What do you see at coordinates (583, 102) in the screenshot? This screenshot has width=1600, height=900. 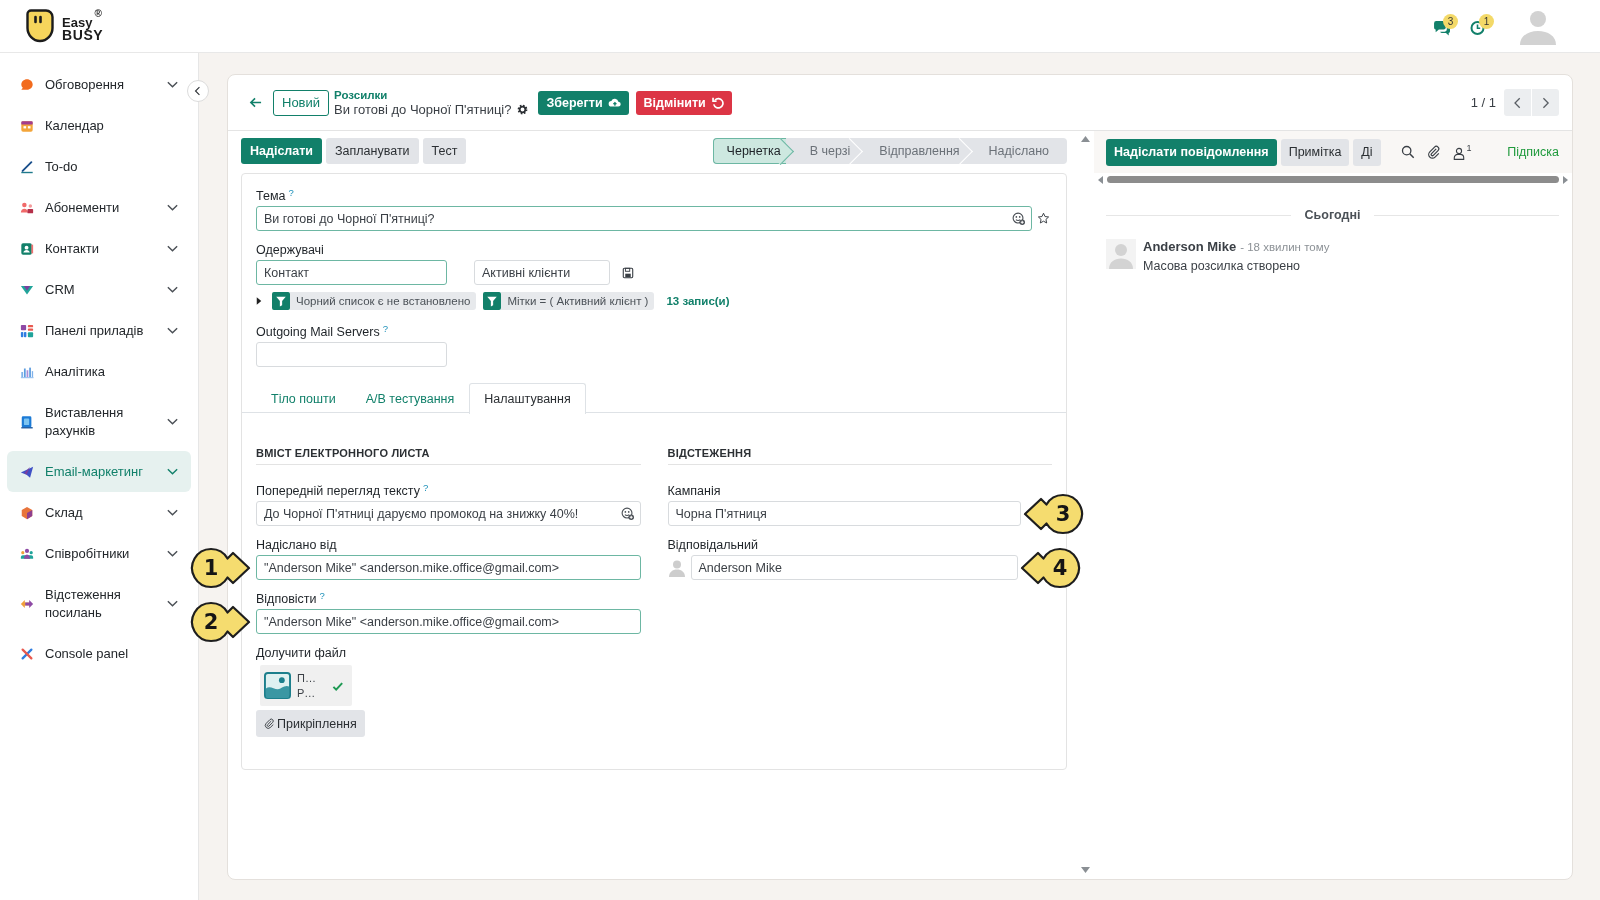 I see `save-button: Зберегти` at bounding box center [583, 102].